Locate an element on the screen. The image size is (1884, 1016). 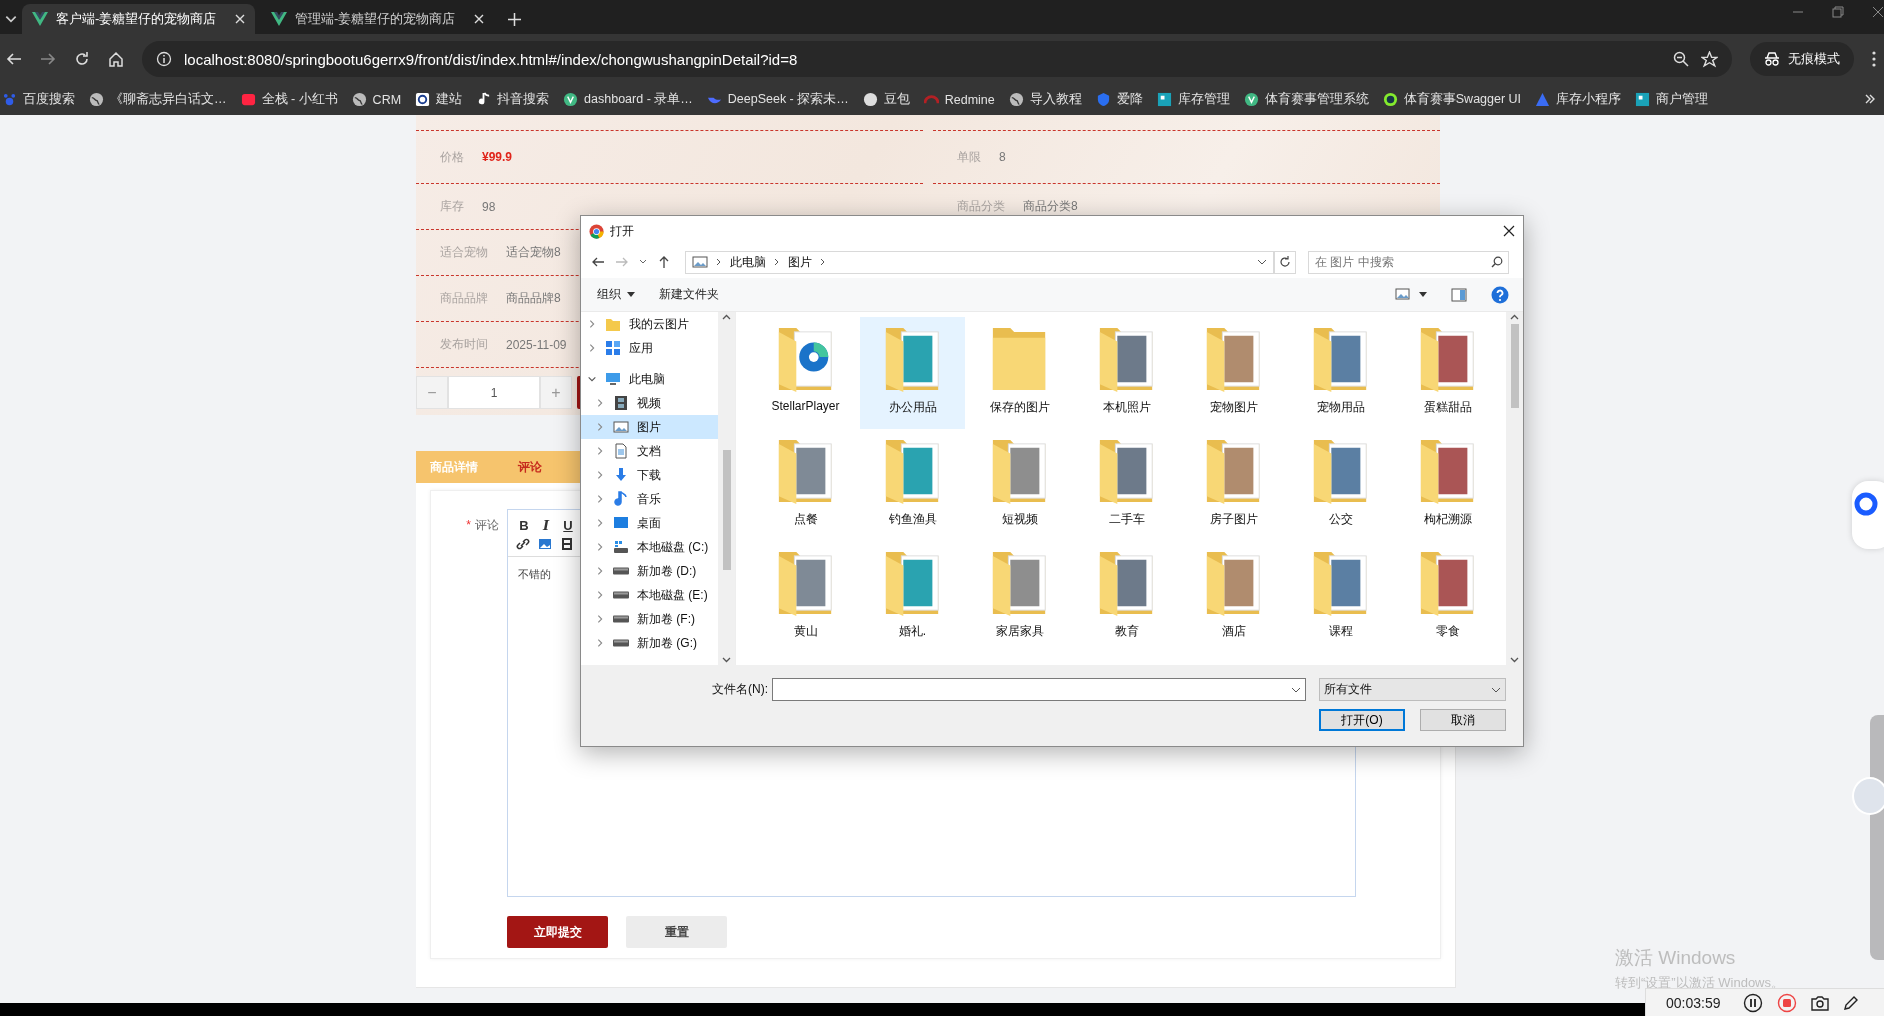
menu-icon is located at coordinates (1874, 59).